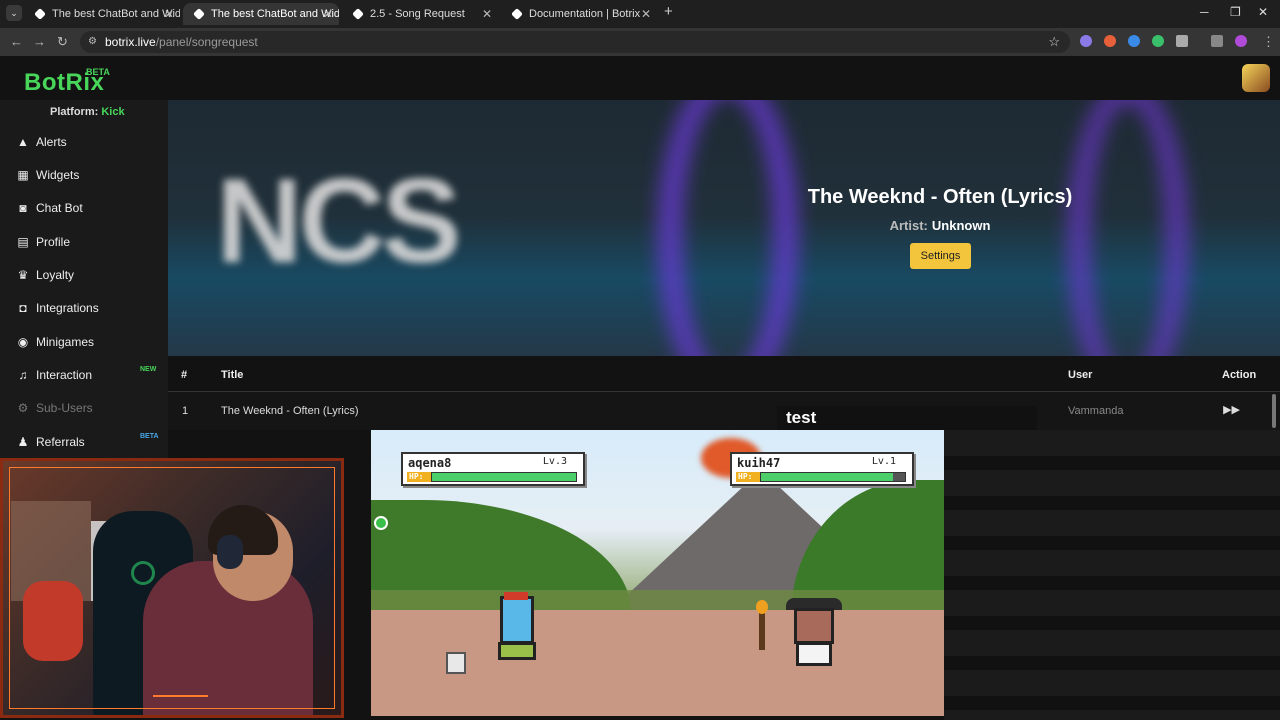  Describe the element at coordinates (46, 178) in the screenshot. I see `sidebar-item-widgets: ▦ Widgets` at that location.